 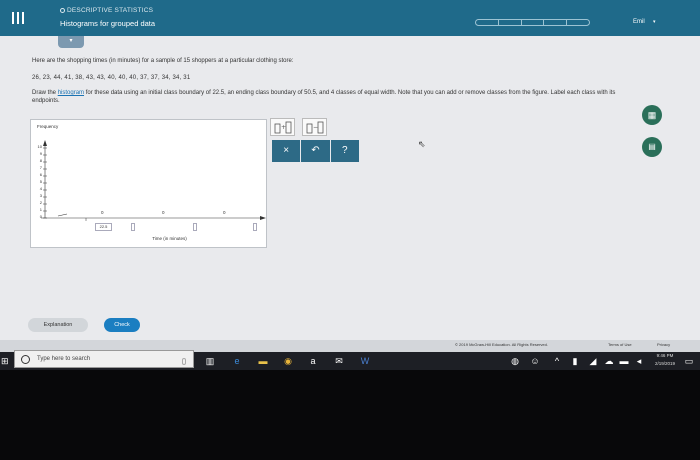 What do you see at coordinates (365, 361) in the screenshot?
I see `word-icon: W` at bounding box center [365, 361].